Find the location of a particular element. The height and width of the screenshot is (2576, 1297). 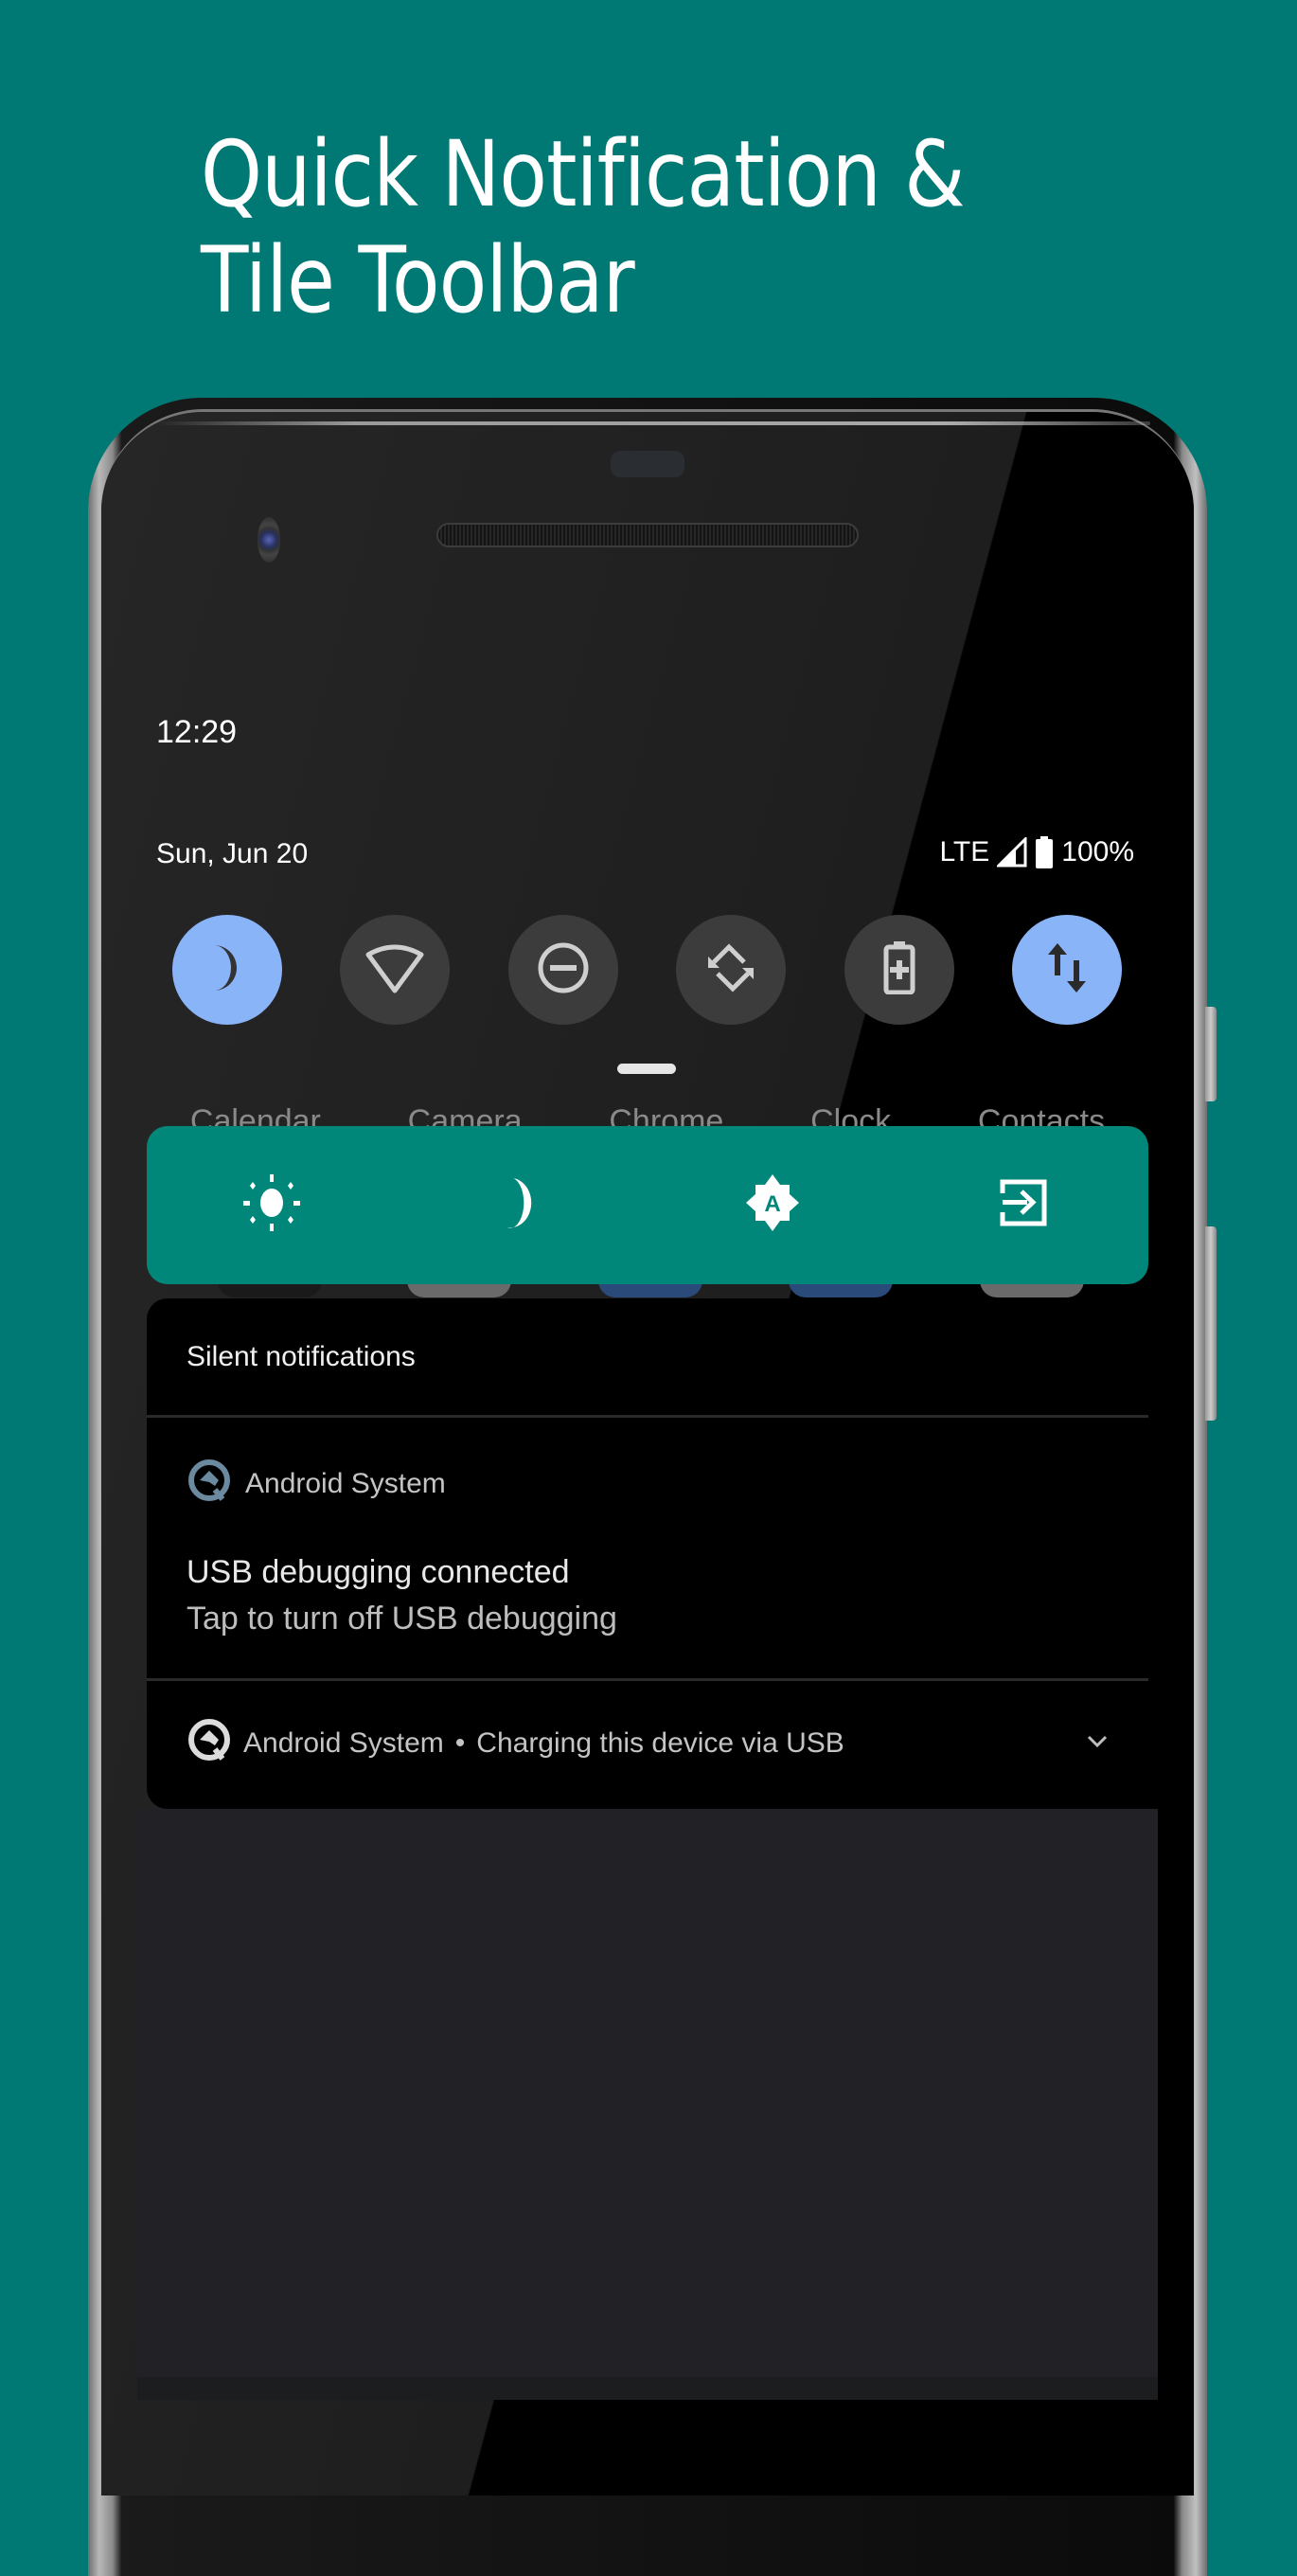

mobile-data-icon is located at coordinates (1067, 969).